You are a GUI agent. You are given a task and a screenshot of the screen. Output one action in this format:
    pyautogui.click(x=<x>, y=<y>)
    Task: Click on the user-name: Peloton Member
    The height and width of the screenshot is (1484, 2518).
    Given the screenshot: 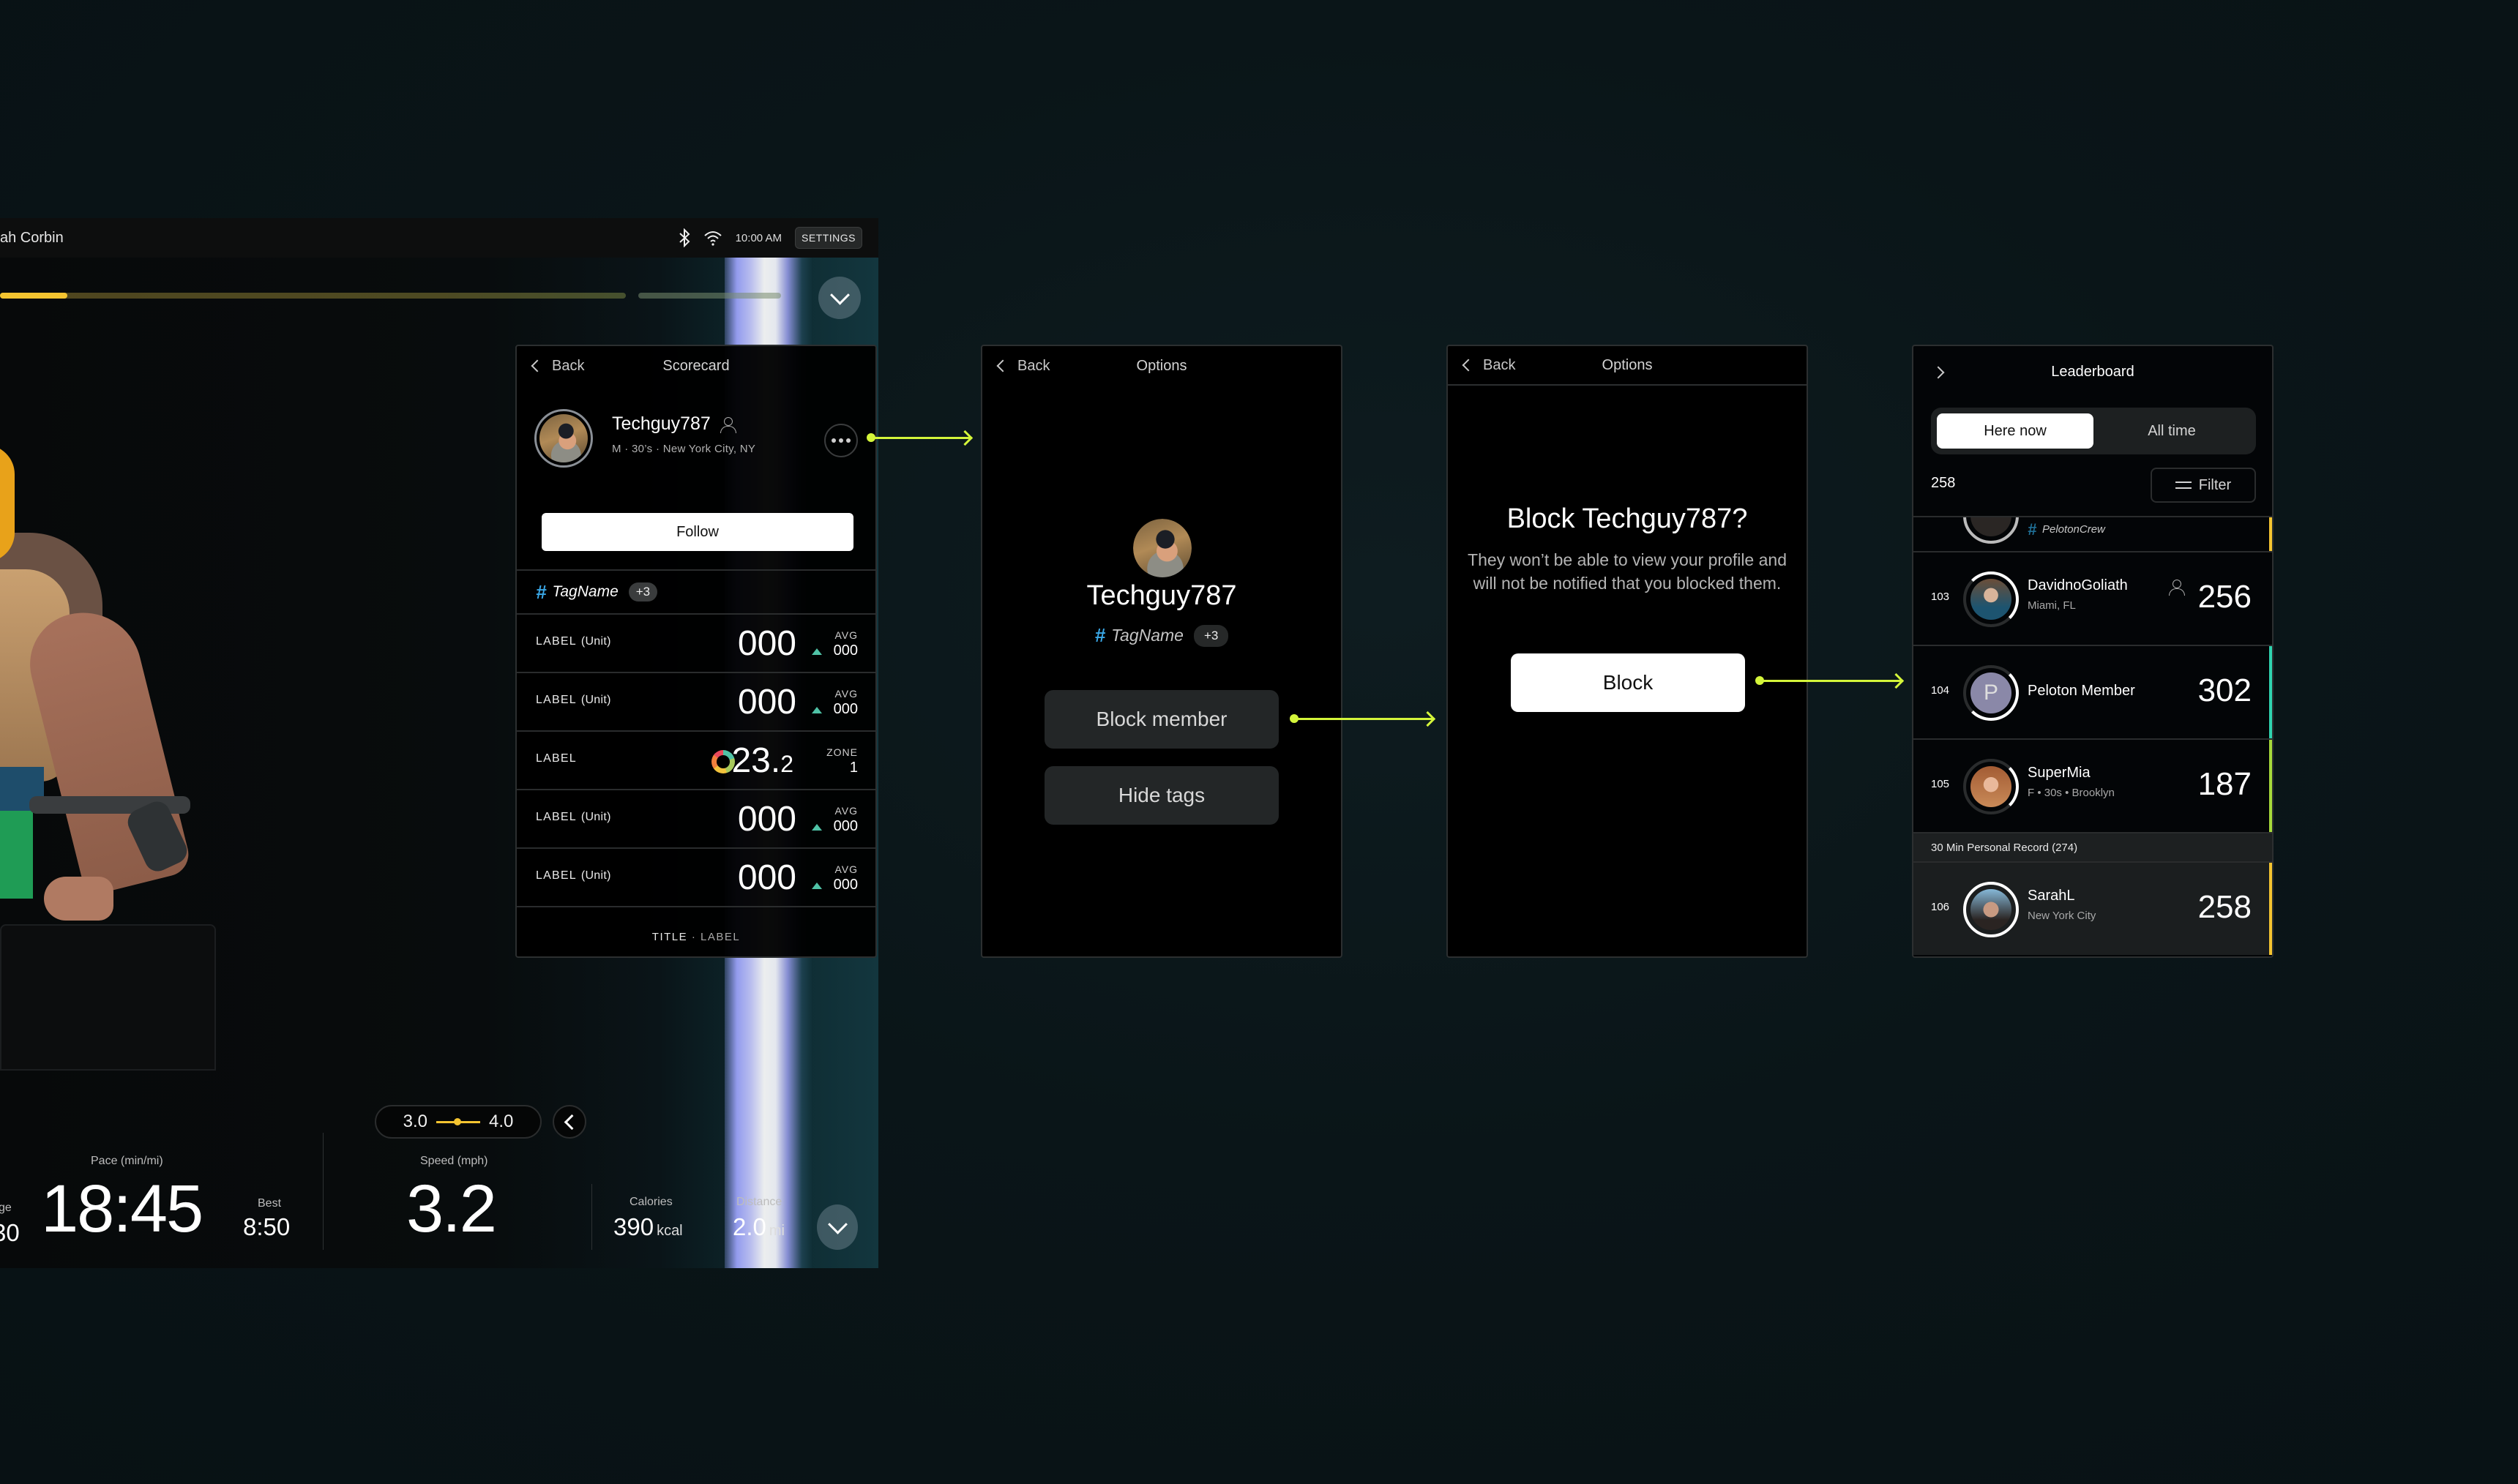 What is the action you would take?
    pyautogui.click(x=2081, y=691)
    